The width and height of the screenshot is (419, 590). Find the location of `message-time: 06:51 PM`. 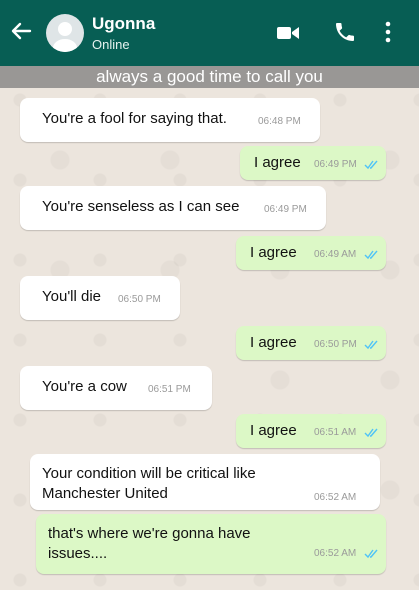

message-time: 06:51 PM is located at coordinates (169, 389).